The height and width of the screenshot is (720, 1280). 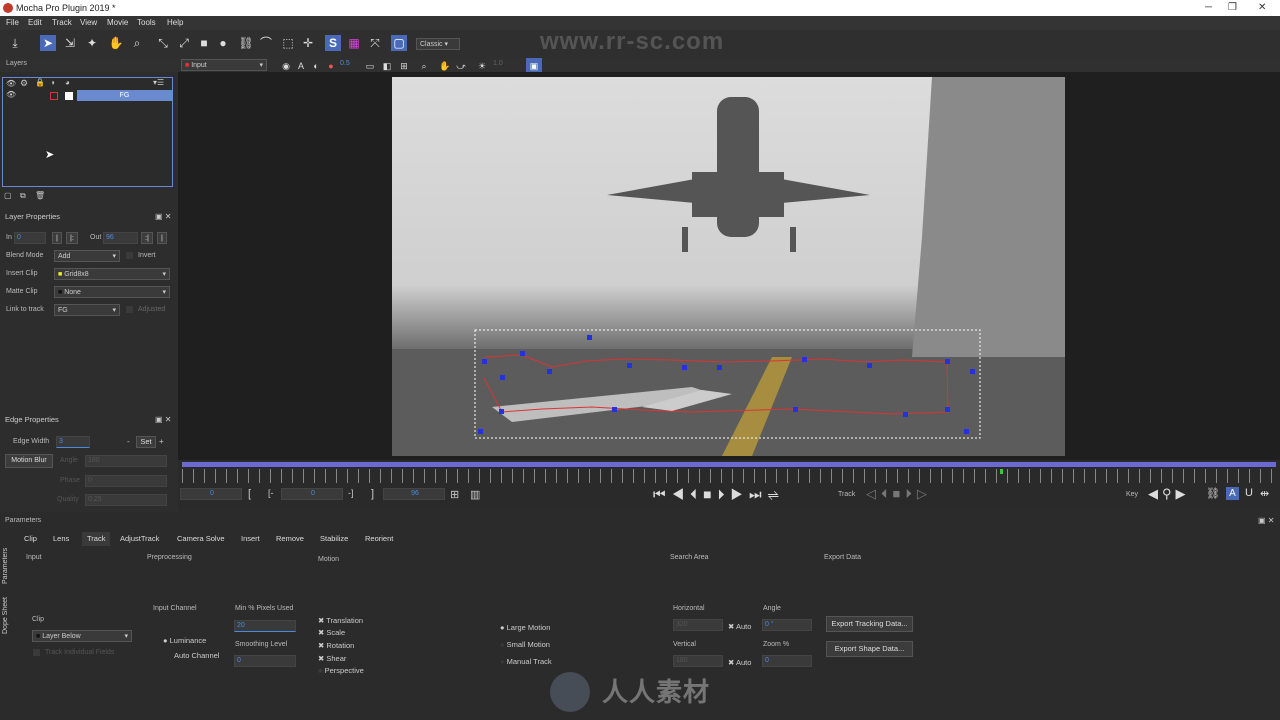 I want to click on horizontal-auto-checkbox: ✖ Auto, so click(x=739, y=626).